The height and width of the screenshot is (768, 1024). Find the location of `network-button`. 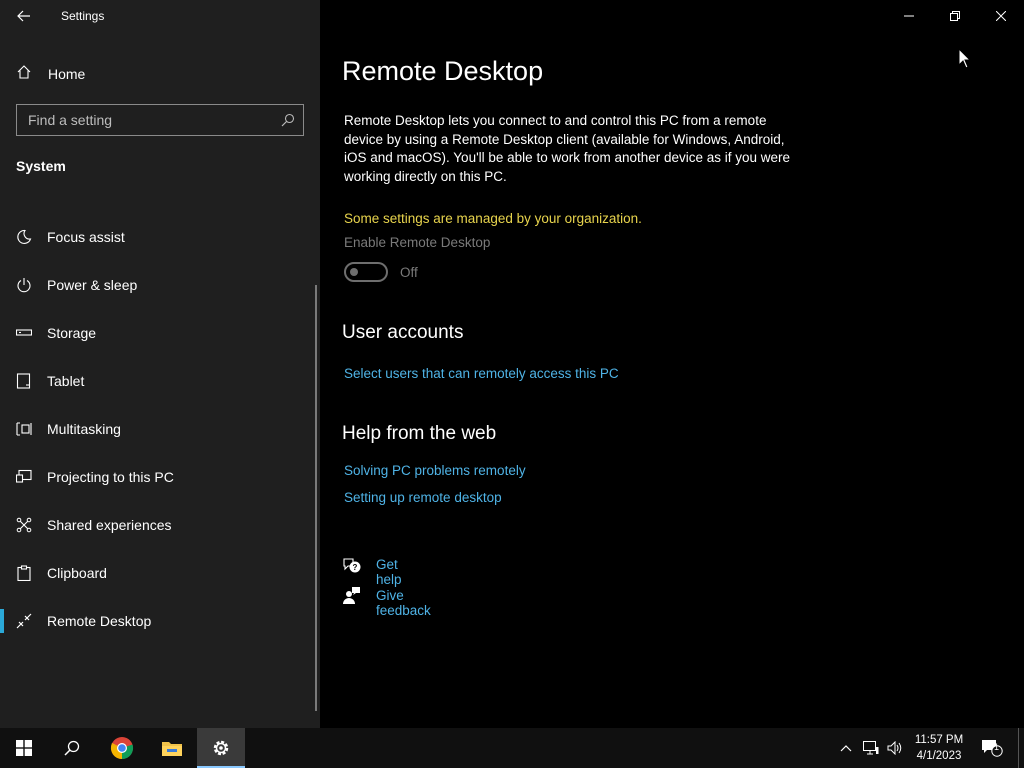

network-button is located at coordinates (871, 748).